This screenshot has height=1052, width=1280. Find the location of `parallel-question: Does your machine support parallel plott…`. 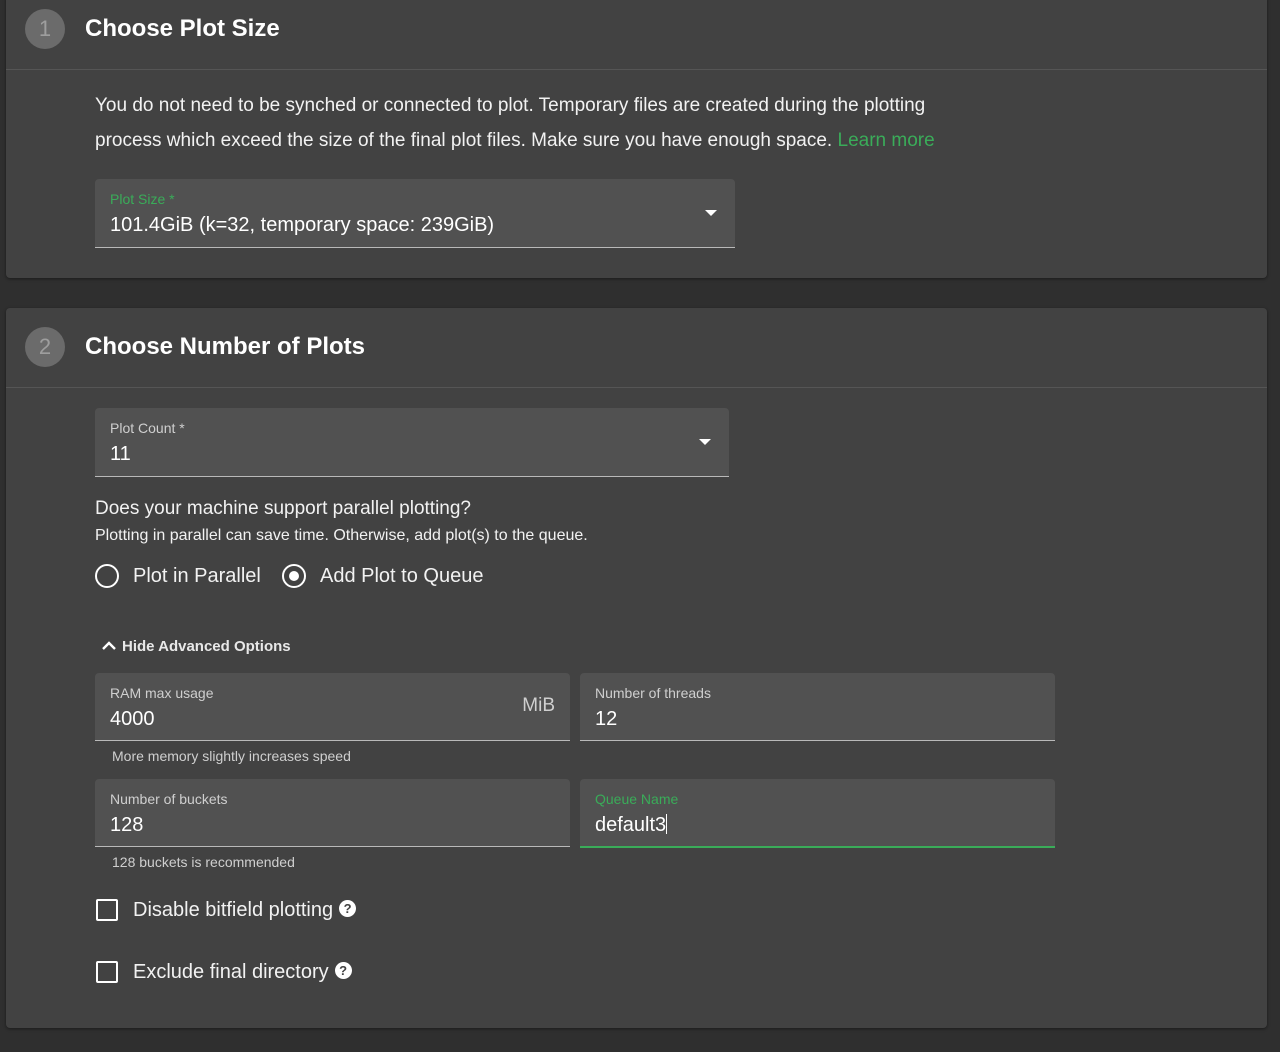

parallel-question: Does your machine support parallel plott… is located at coordinates (283, 508).